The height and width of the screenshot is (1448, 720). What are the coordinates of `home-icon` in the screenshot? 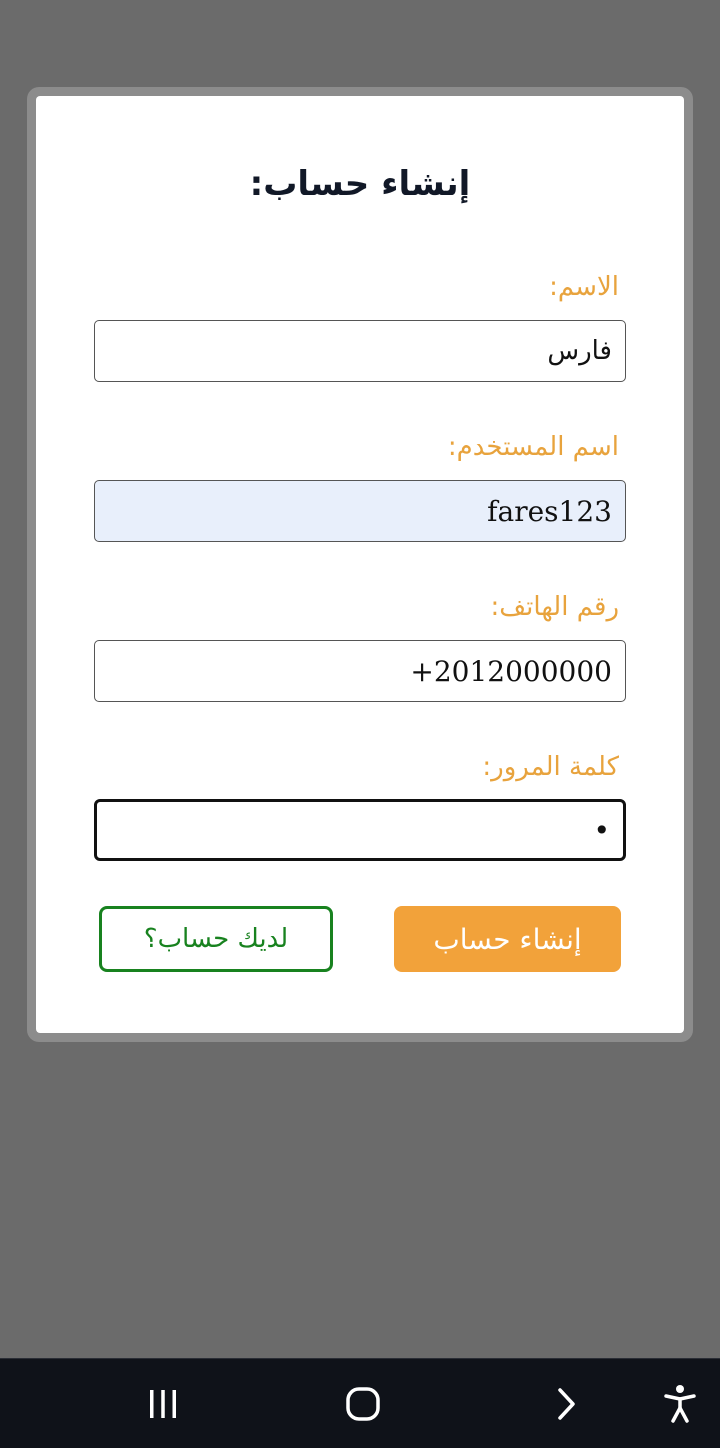 It's located at (363, 1403).